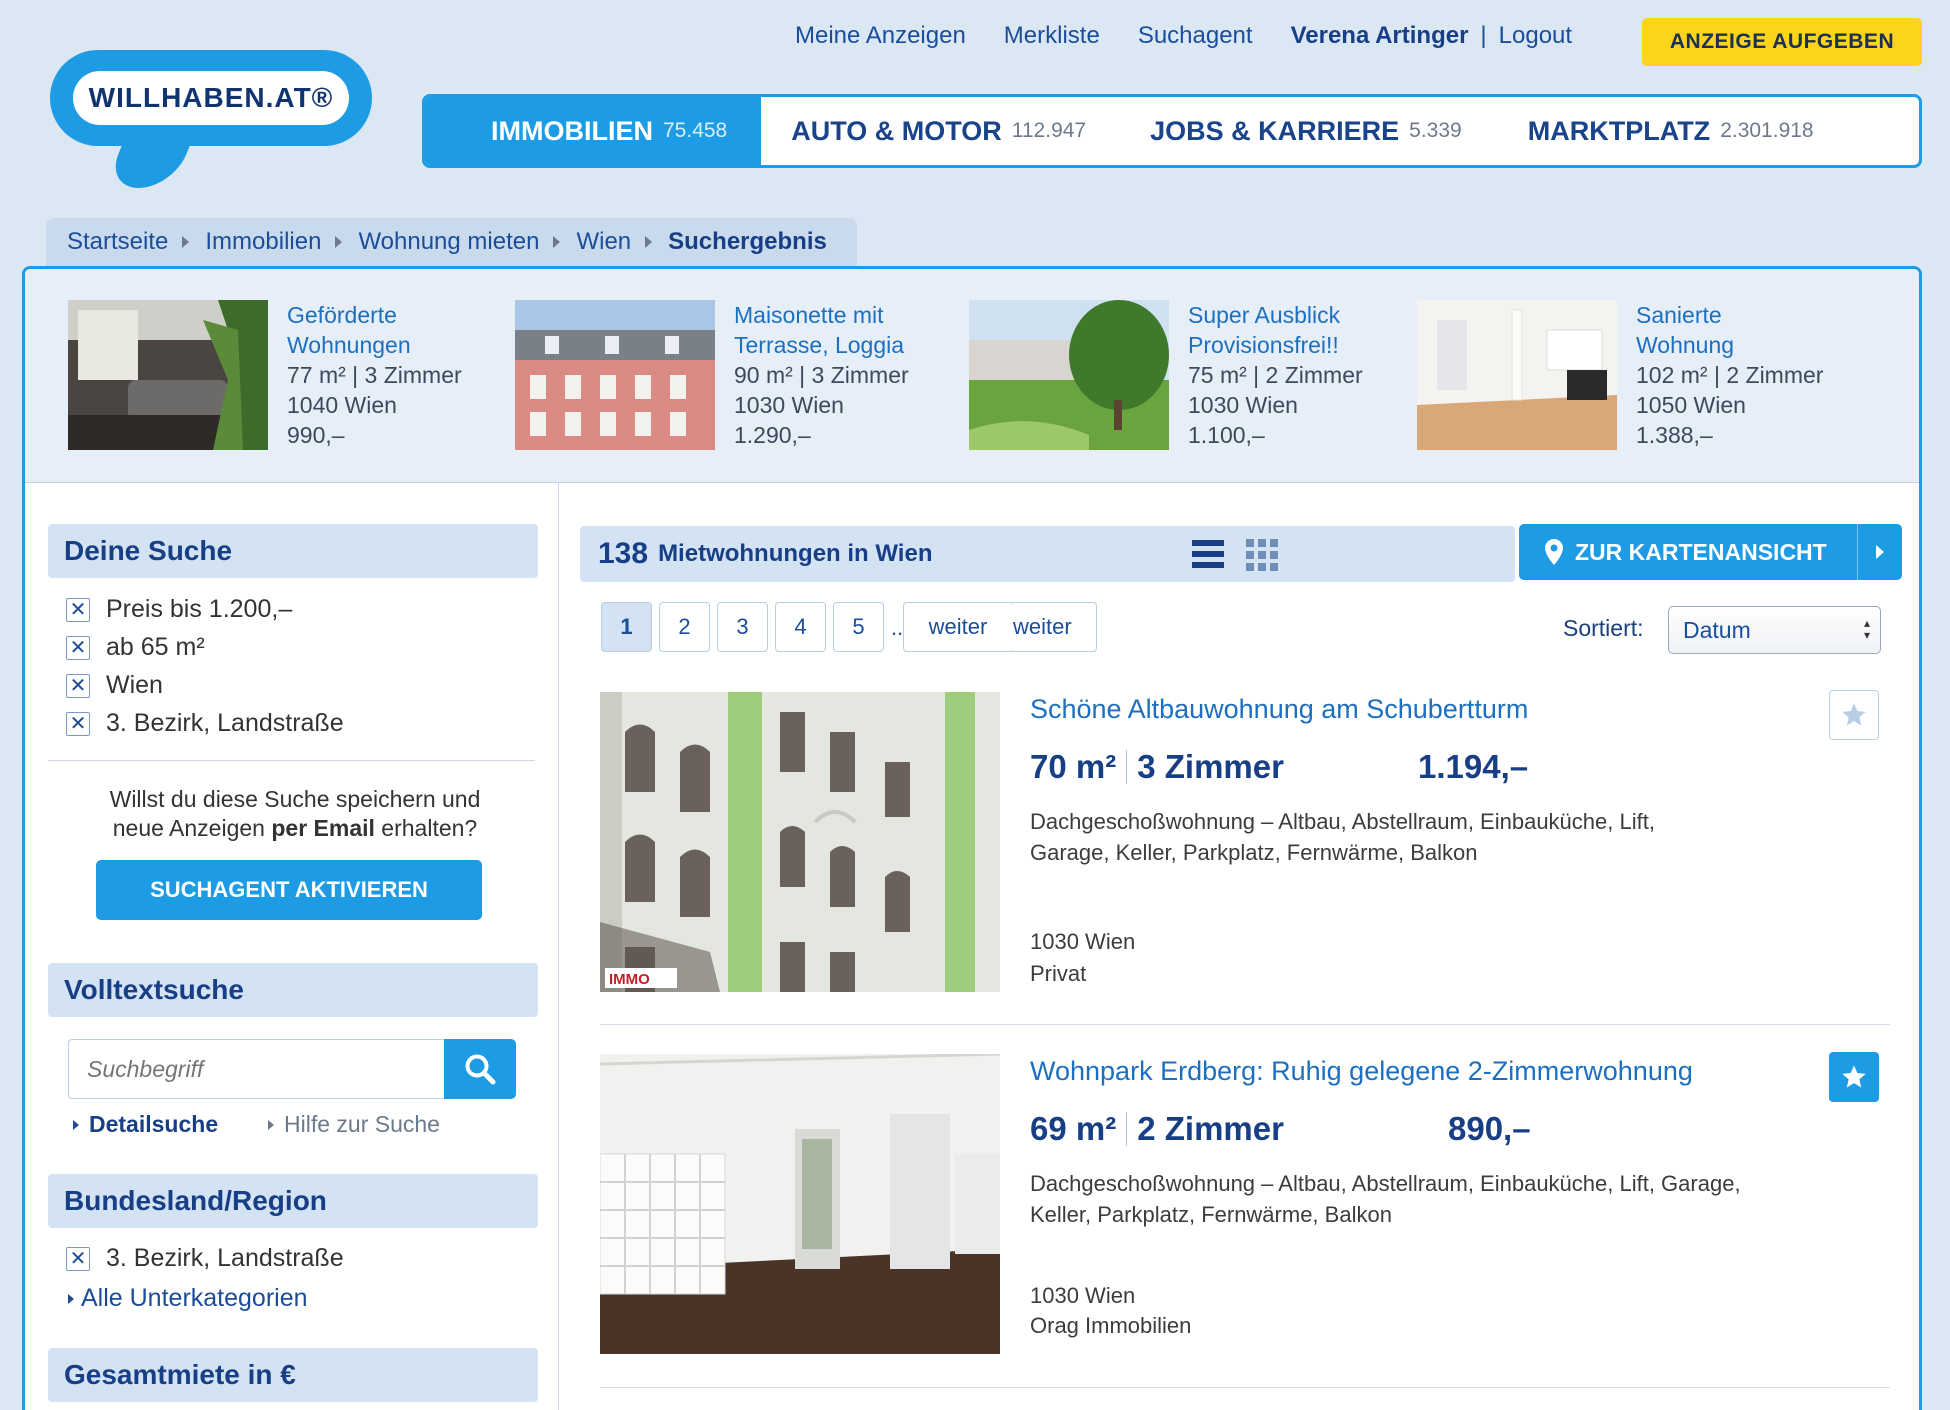 The width and height of the screenshot is (1950, 1410). What do you see at coordinates (1208, 554) in the screenshot?
I see `list-view-icon` at bounding box center [1208, 554].